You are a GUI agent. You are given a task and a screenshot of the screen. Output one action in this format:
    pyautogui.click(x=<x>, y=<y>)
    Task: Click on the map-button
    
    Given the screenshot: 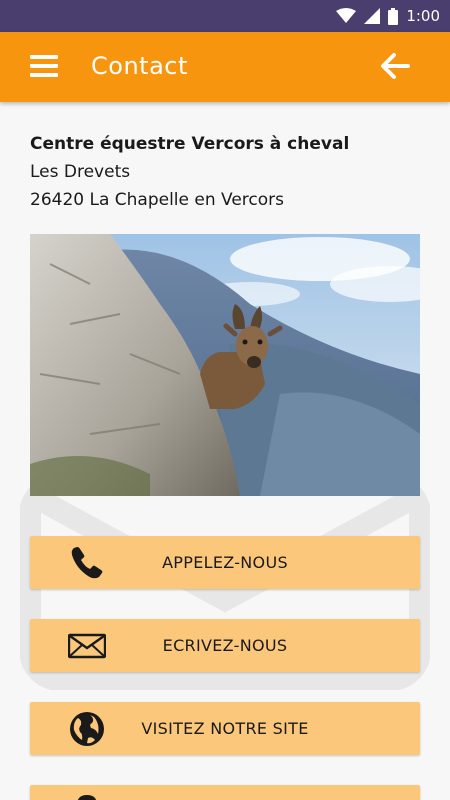 What is the action you would take?
    pyautogui.click(x=225, y=792)
    